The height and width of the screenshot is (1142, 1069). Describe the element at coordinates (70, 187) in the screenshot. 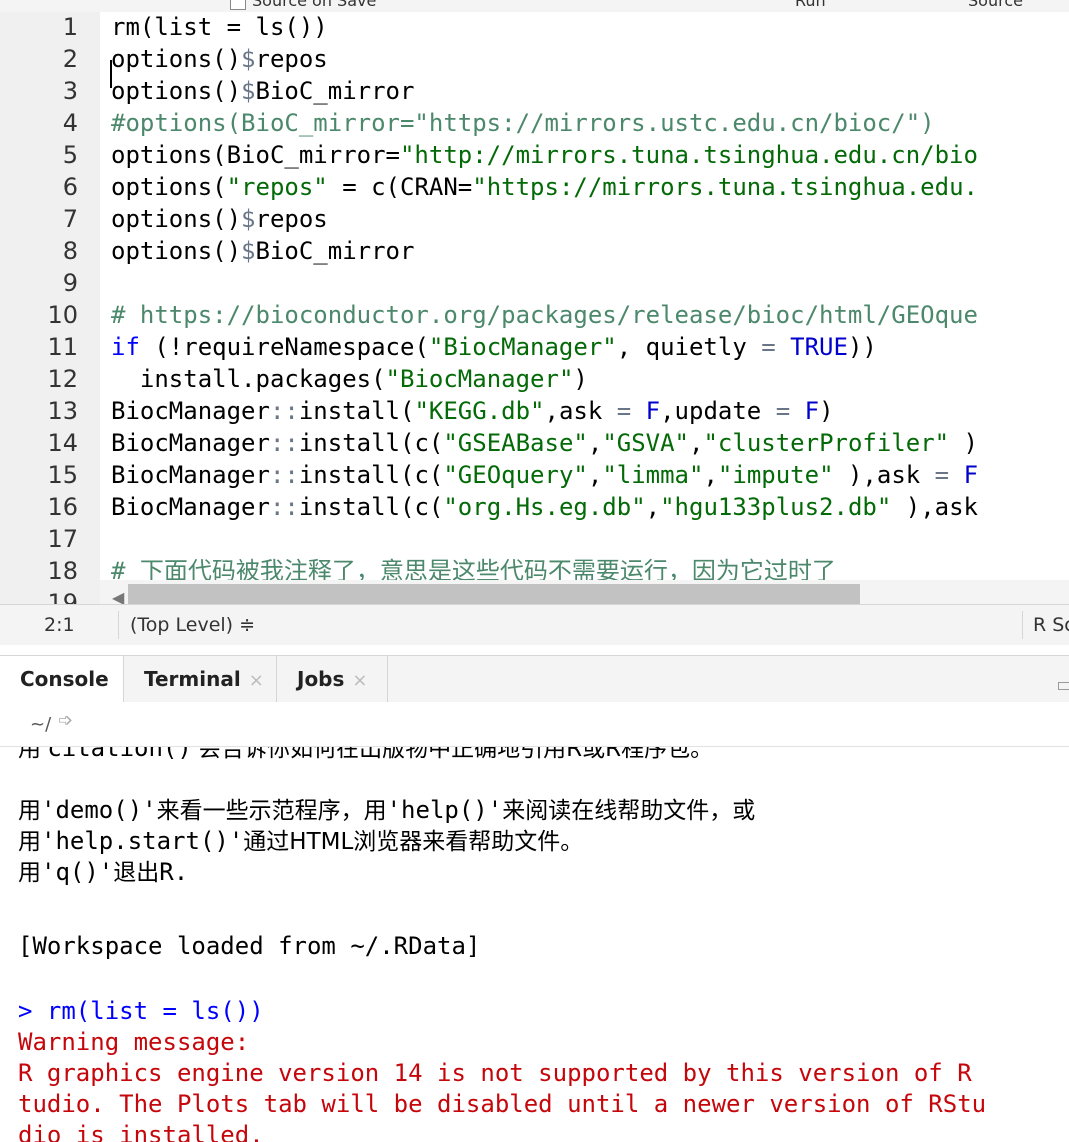

I see `line-number: 6` at that location.